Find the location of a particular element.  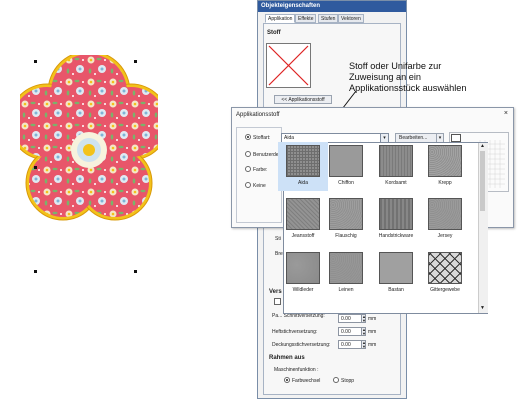

fabric-tile-label: Gittergewebe is located at coordinates (445, 290).